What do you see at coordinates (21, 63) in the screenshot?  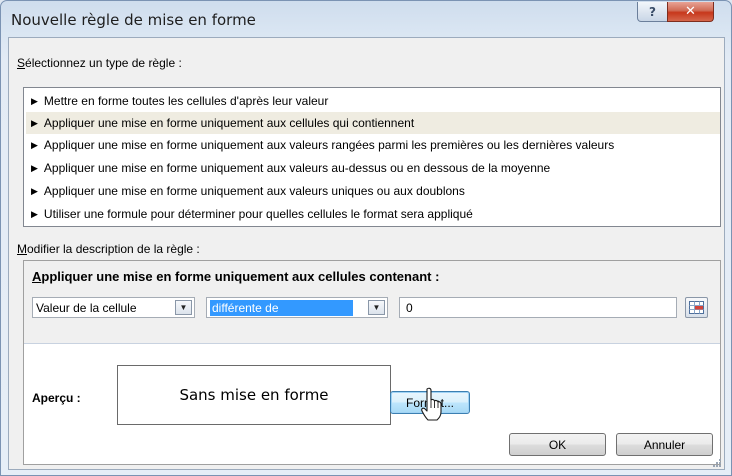 I see `rule-type-label-mnemonic: S` at bounding box center [21, 63].